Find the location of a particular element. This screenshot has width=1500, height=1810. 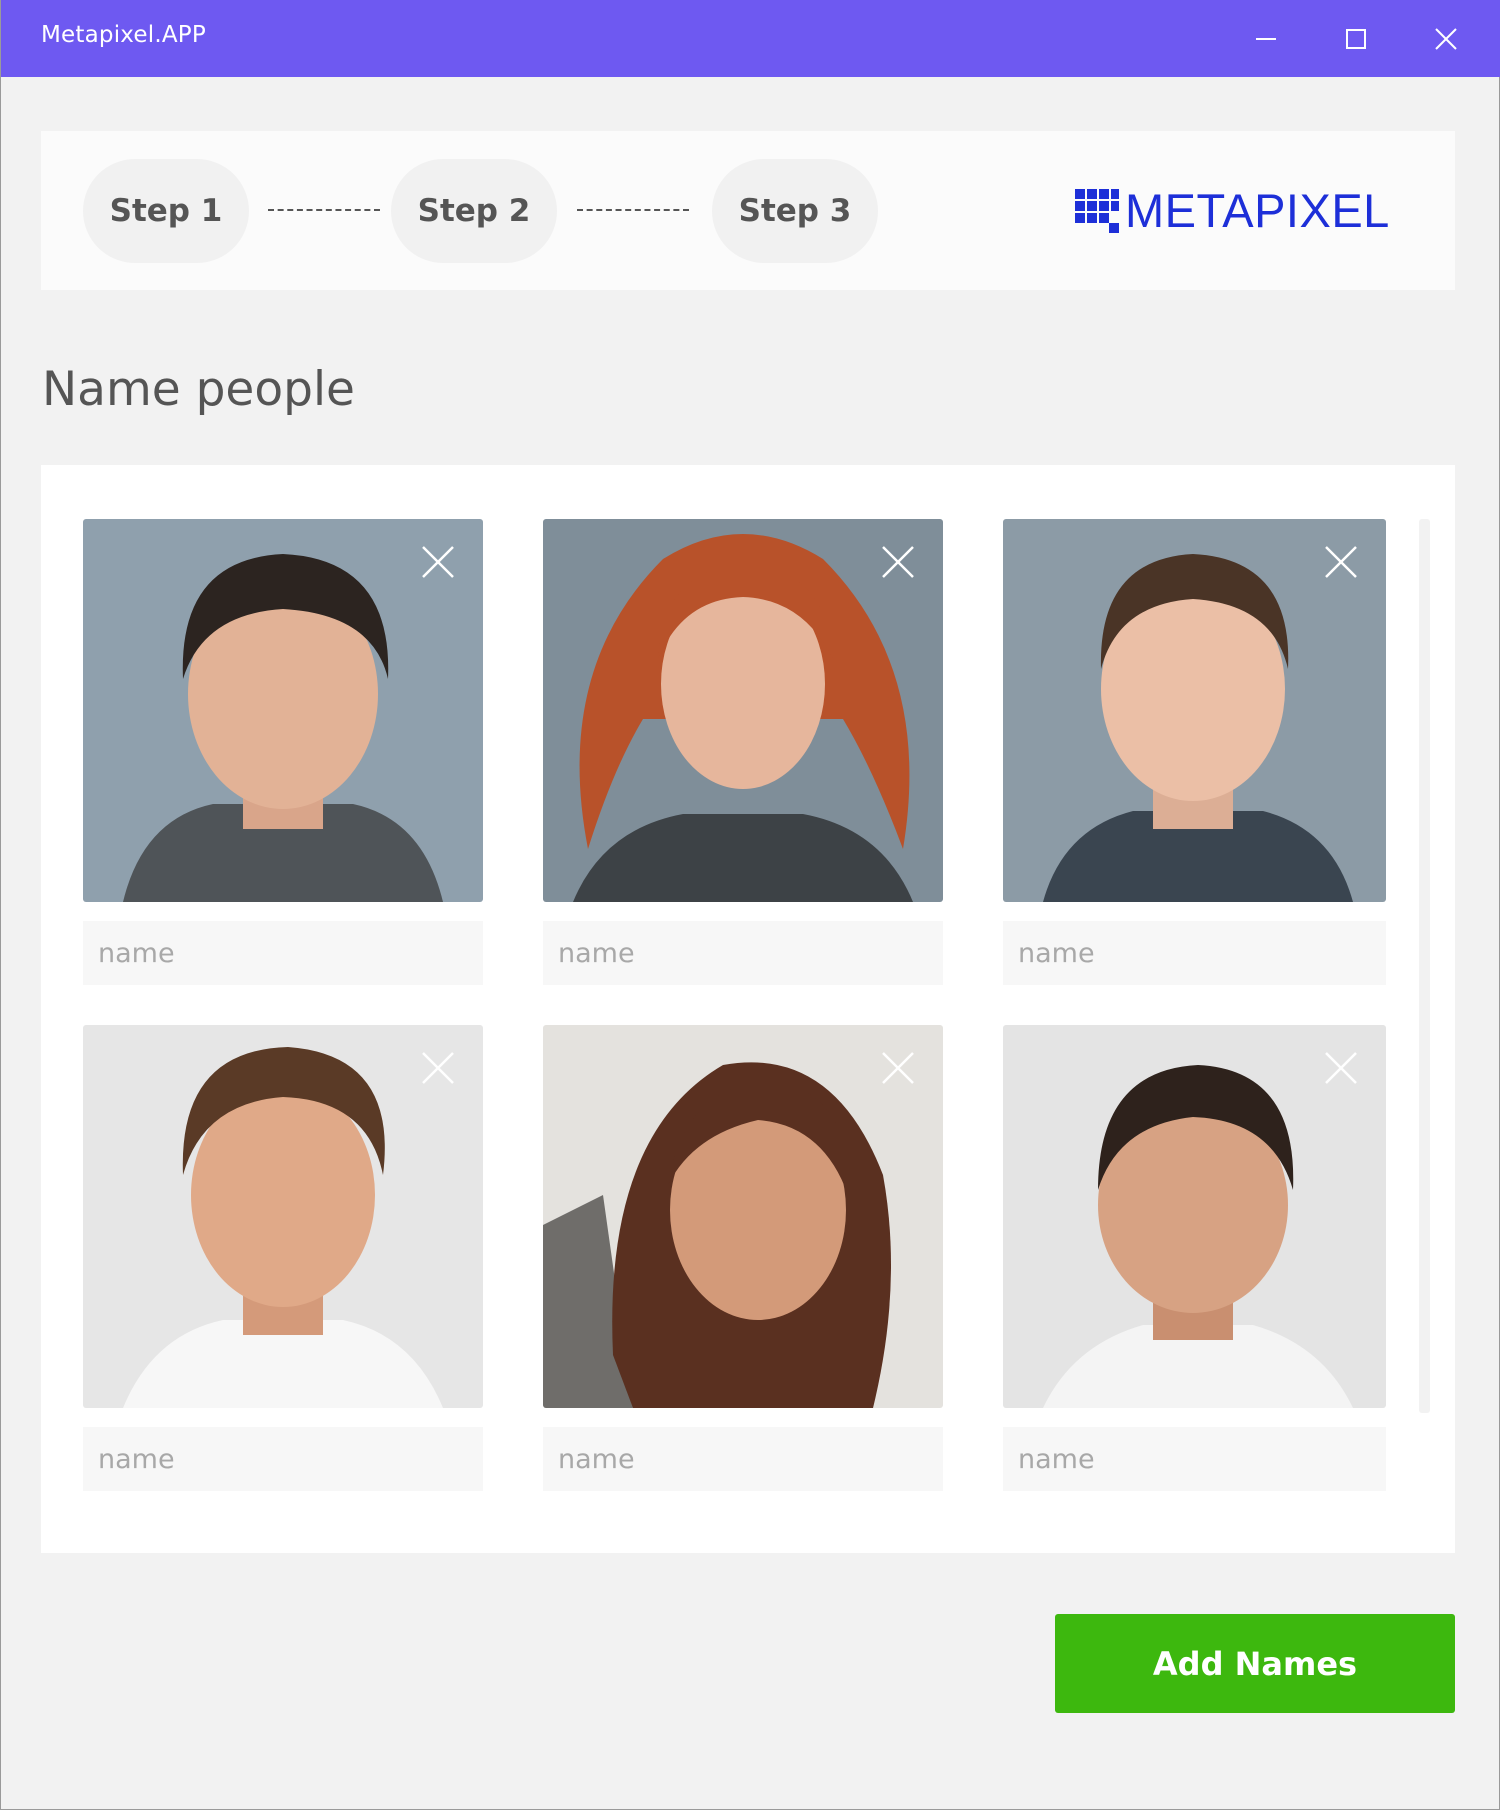

minimize-button is located at coordinates (1266, 38).